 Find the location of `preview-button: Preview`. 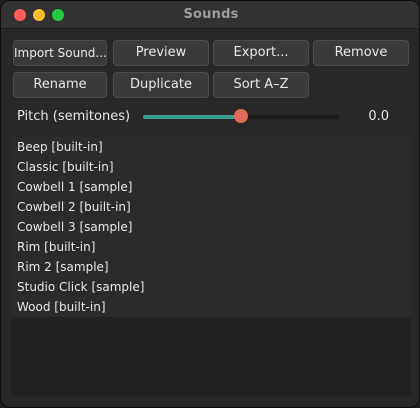

preview-button: Preview is located at coordinates (161, 53).